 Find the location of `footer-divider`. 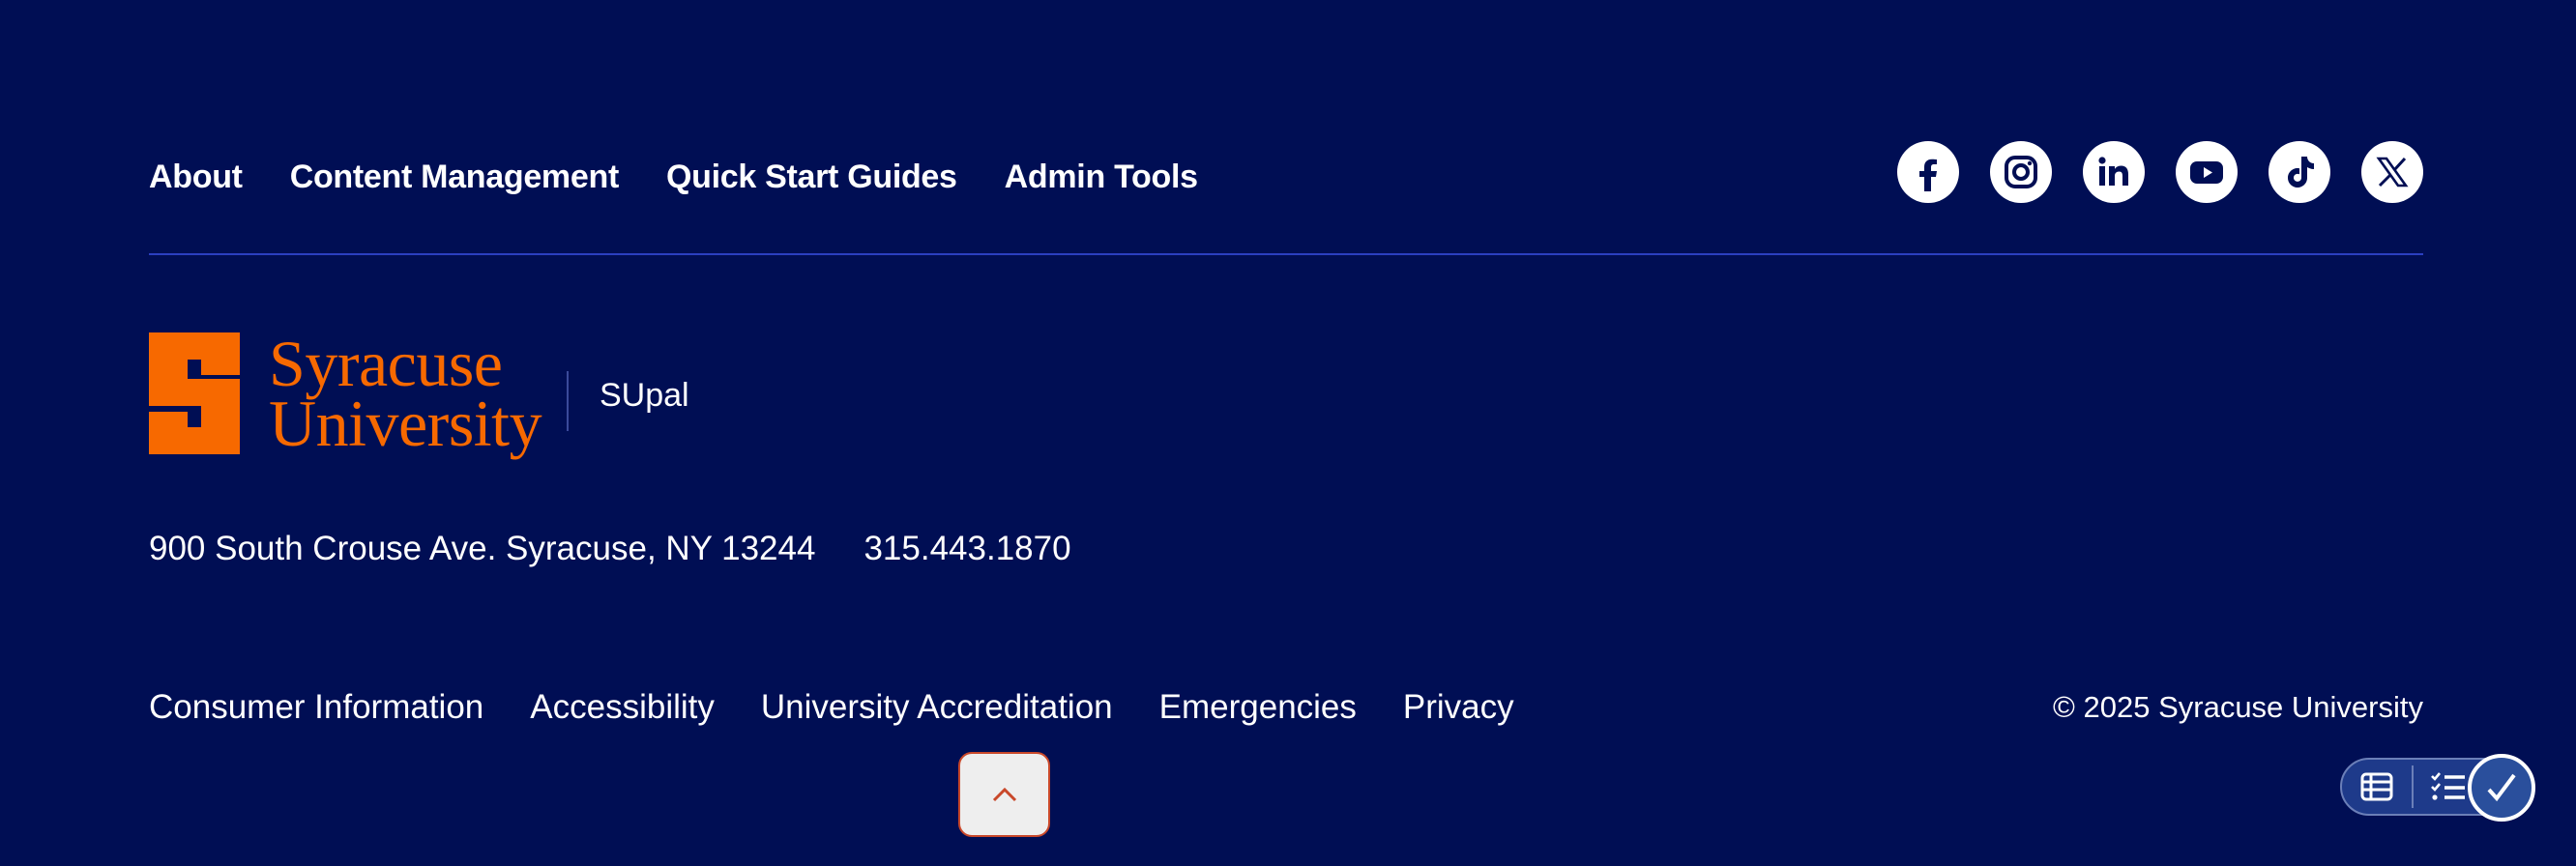

footer-divider is located at coordinates (1286, 254).